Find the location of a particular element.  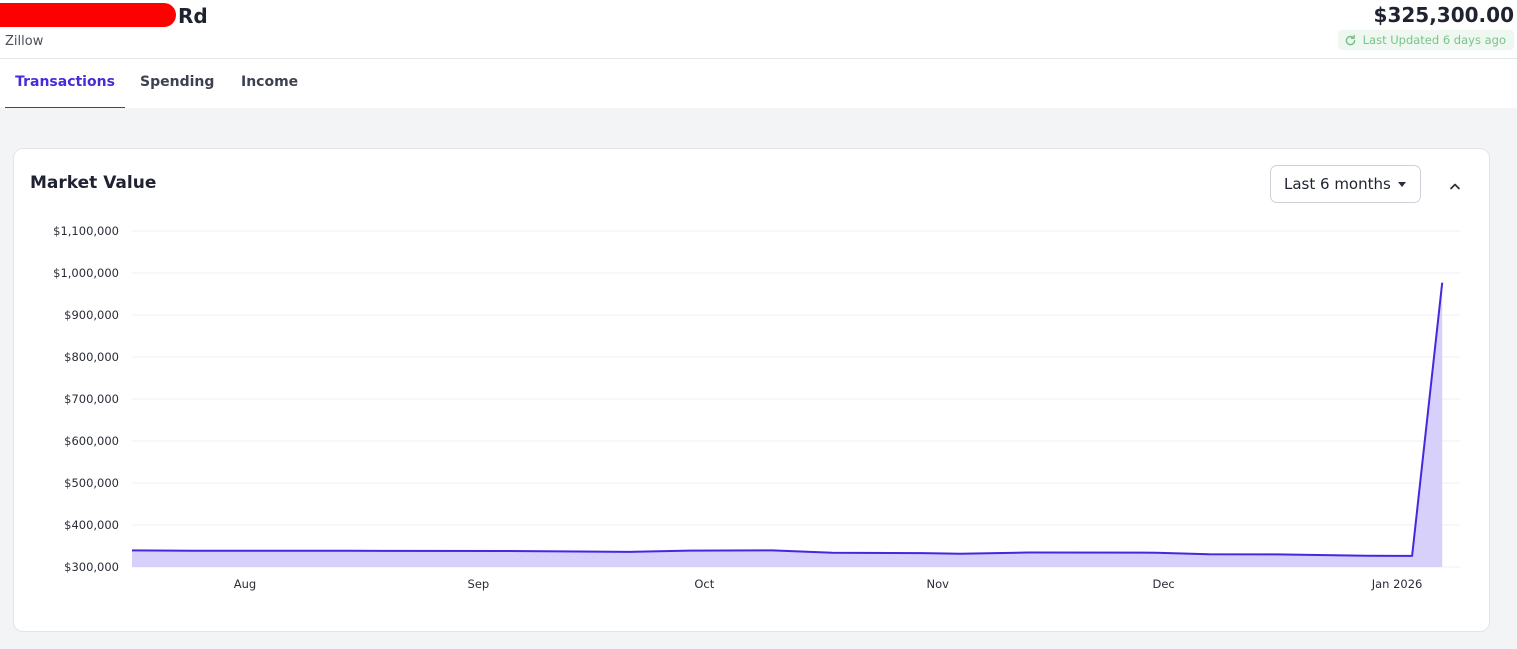

y-tick-label: $1,000,000 is located at coordinates (86, 273).